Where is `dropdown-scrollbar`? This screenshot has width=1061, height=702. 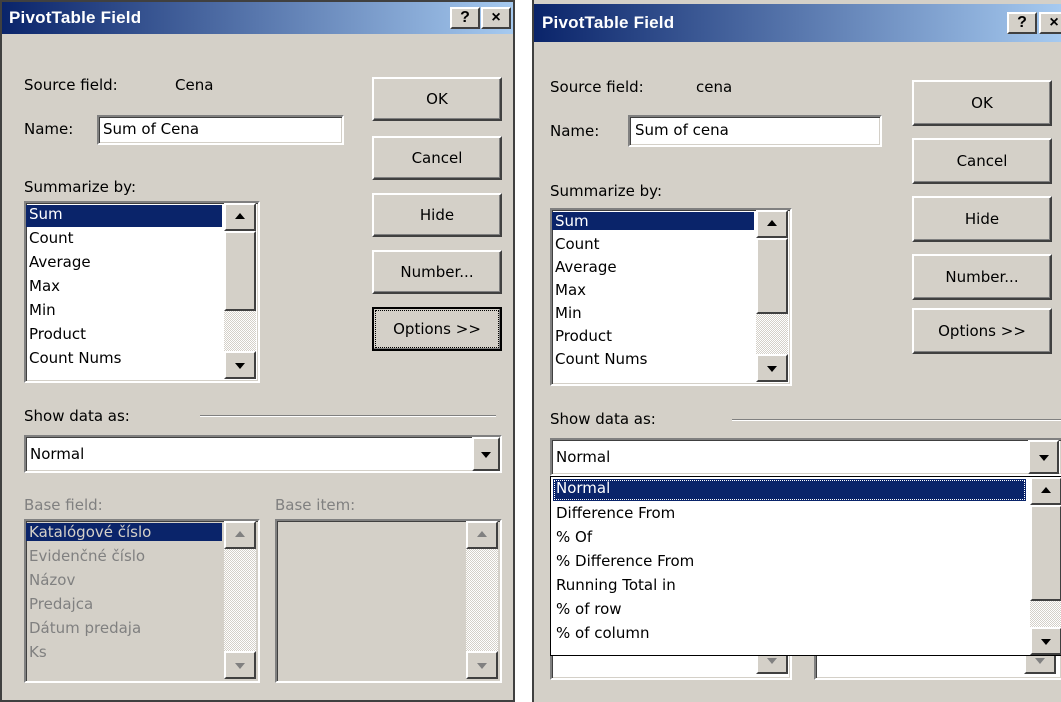 dropdown-scrollbar is located at coordinates (1045, 566).